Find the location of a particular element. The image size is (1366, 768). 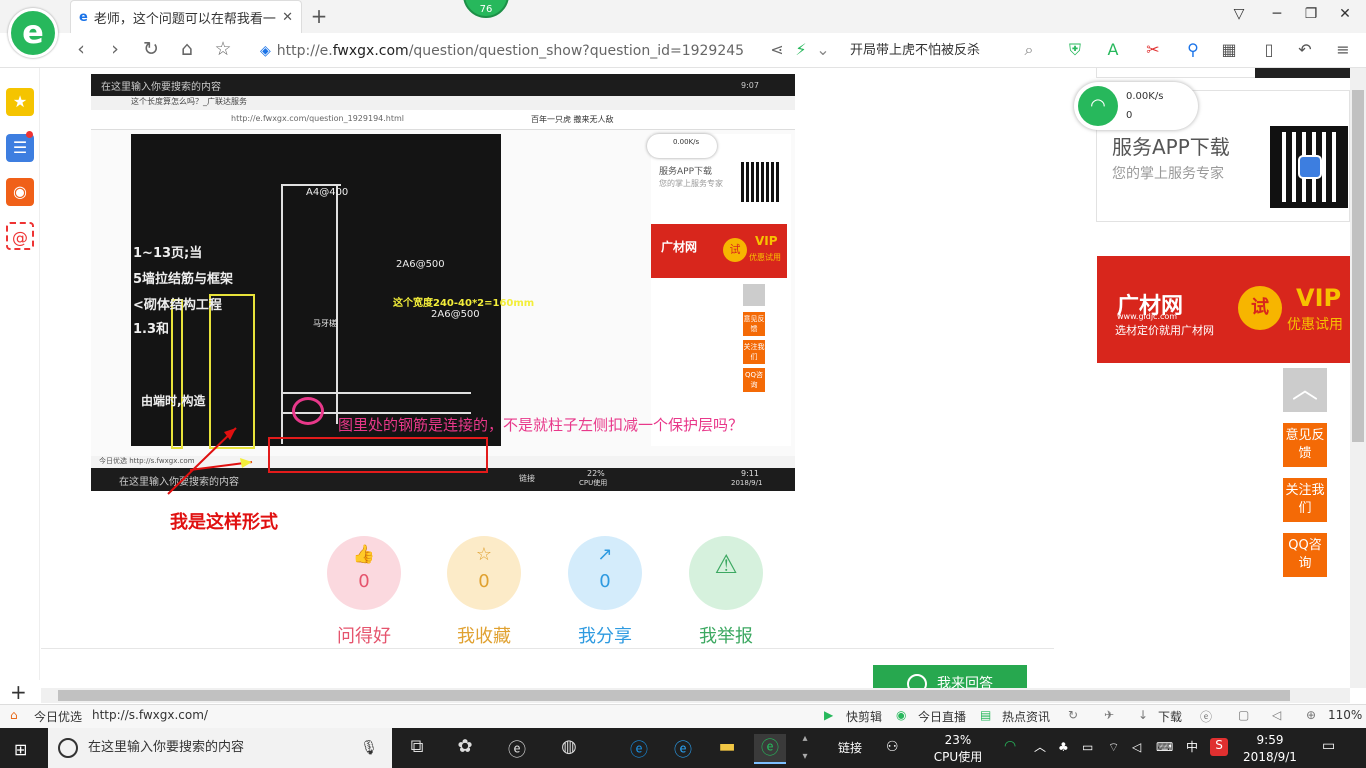

pin-icon: ✈ is located at coordinates (1109, 715).